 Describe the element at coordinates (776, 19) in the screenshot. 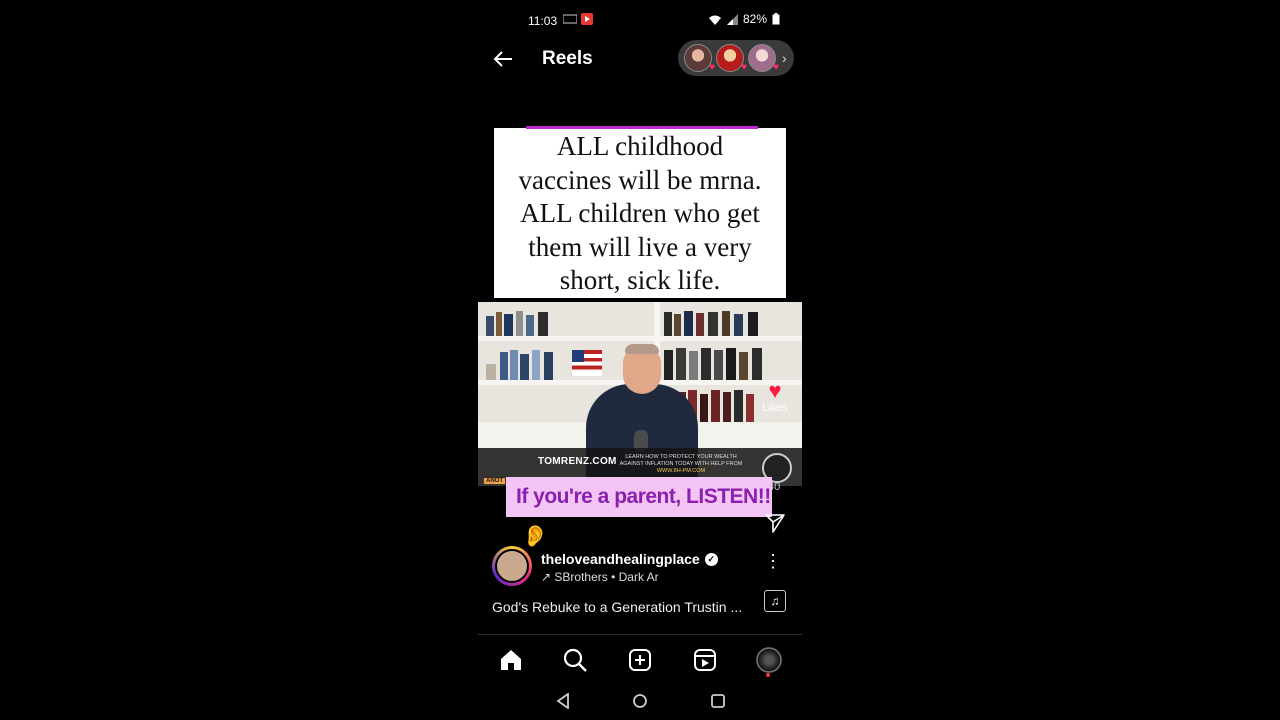

I see `battery-icon` at that location.